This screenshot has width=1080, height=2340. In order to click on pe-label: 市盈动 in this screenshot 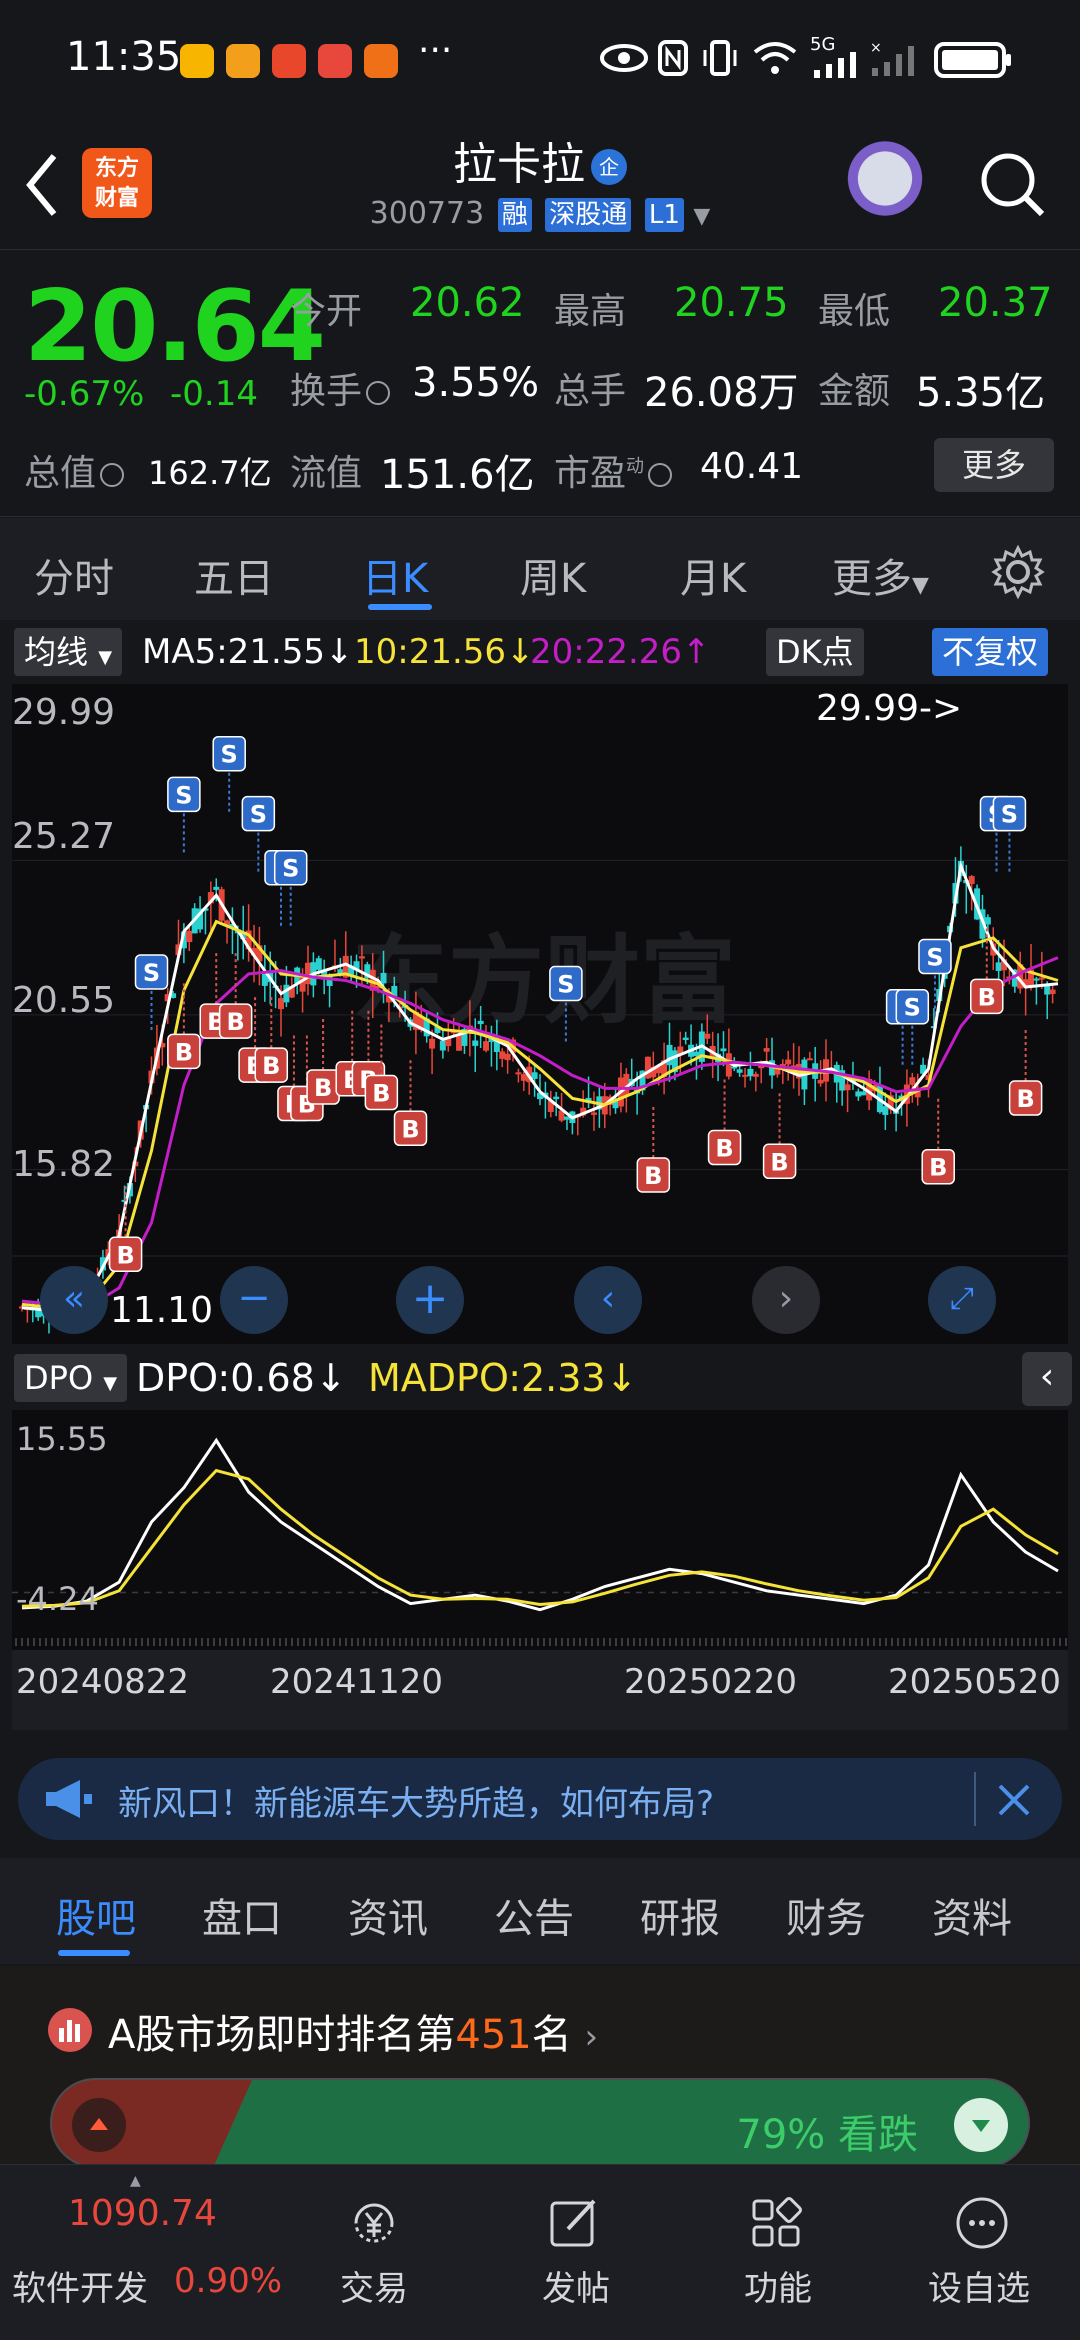, I will do `click(613, 470)`.